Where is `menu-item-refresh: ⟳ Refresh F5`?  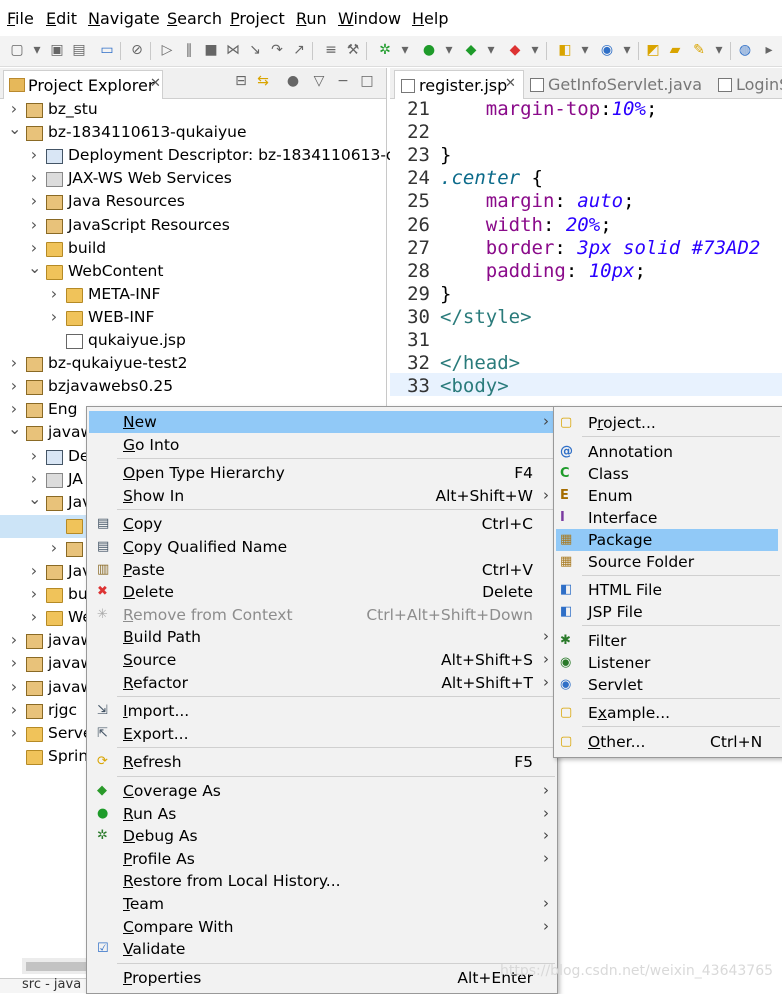
menu-item-refresh: ⟳ Refresh F5 is located at coordinates (322, 762).